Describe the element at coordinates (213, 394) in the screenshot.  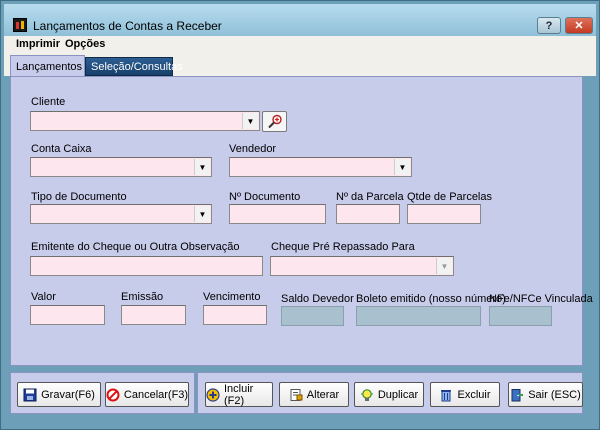
I see `add-icon` at that location.